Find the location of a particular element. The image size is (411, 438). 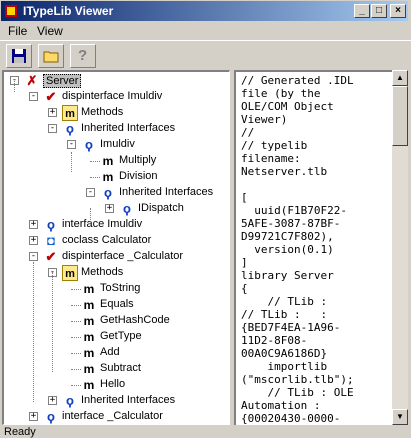

open-button is located at coordinates (51, 56).